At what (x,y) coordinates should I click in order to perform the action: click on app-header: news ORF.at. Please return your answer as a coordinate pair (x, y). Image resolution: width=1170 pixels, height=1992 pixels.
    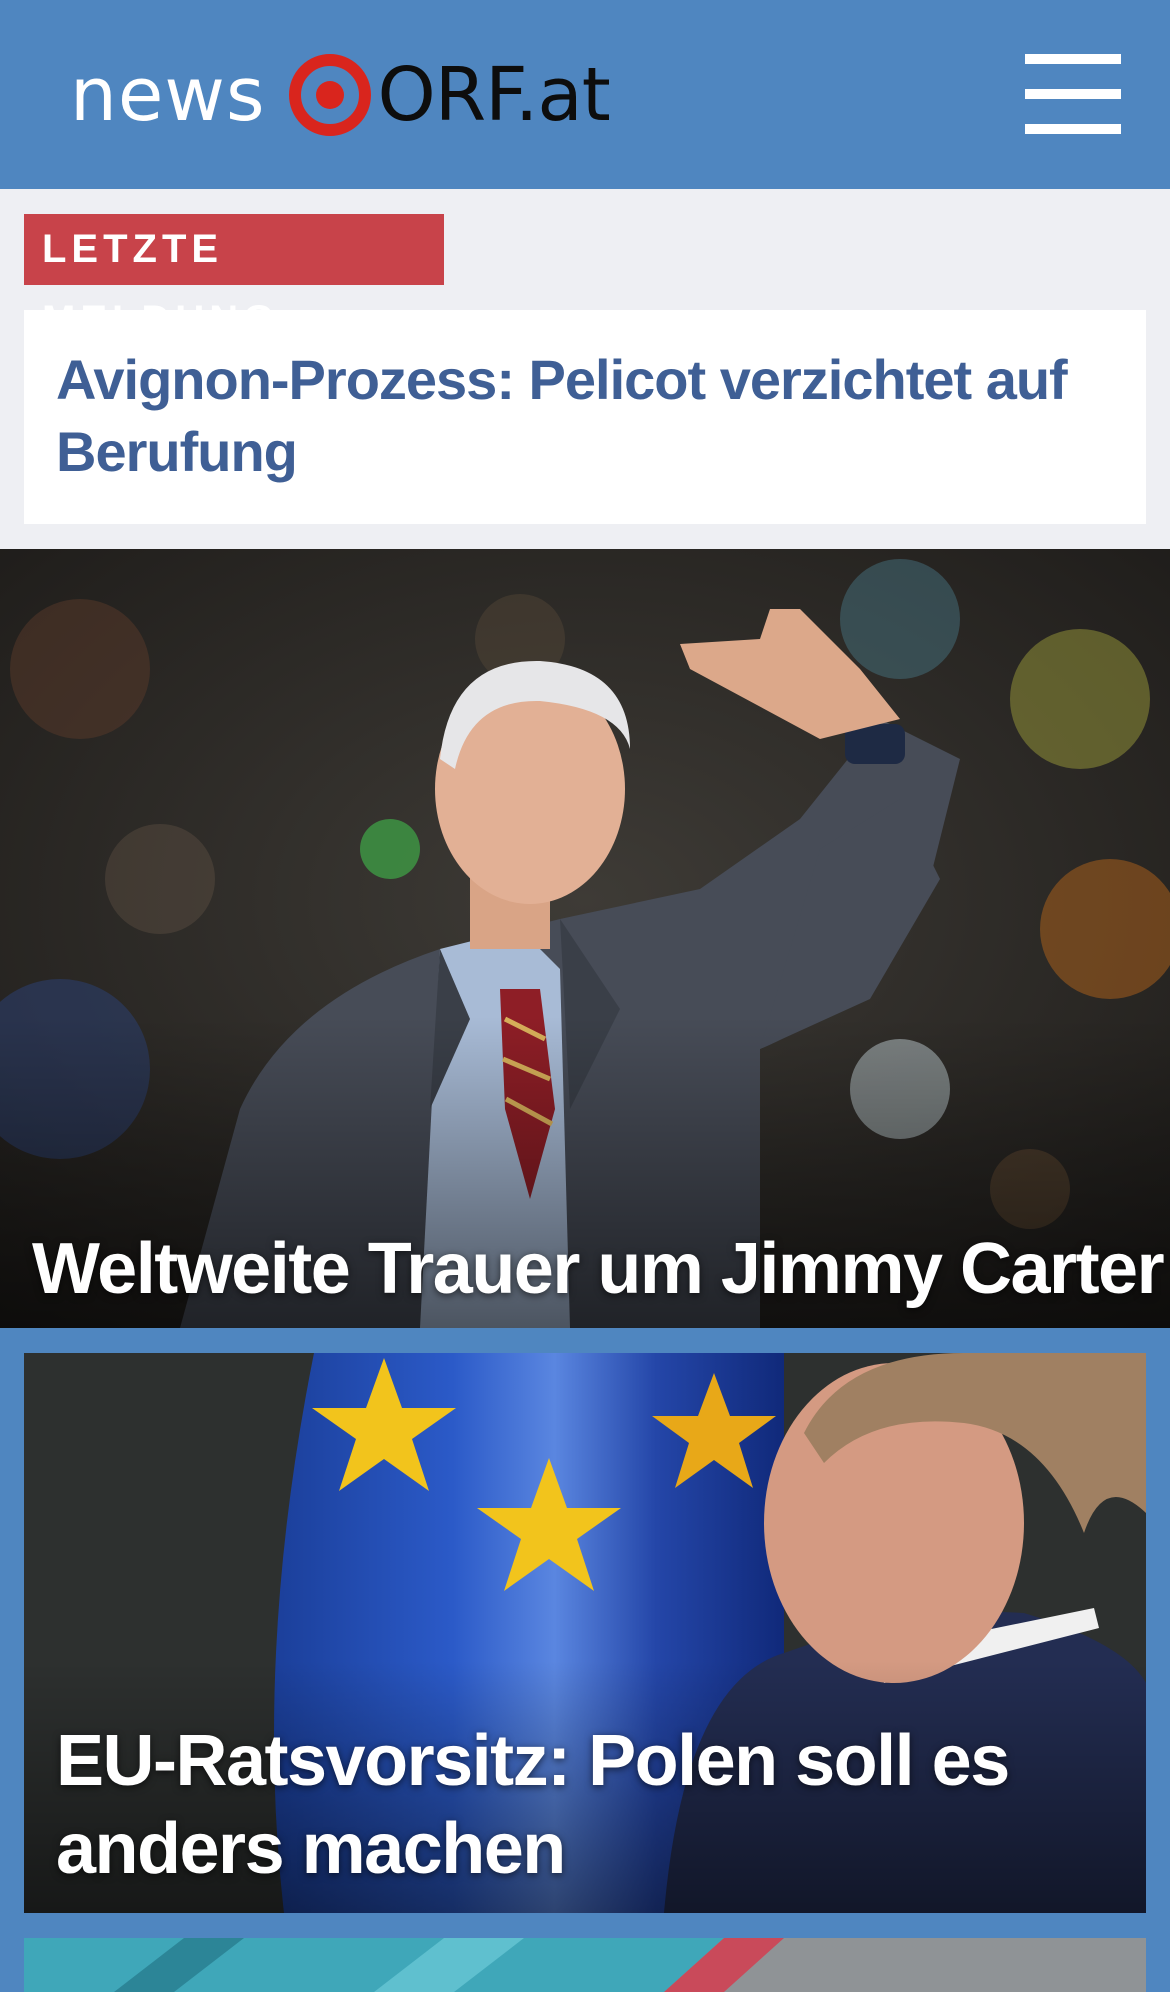
    Looking at the image, I should click on (585, 94).